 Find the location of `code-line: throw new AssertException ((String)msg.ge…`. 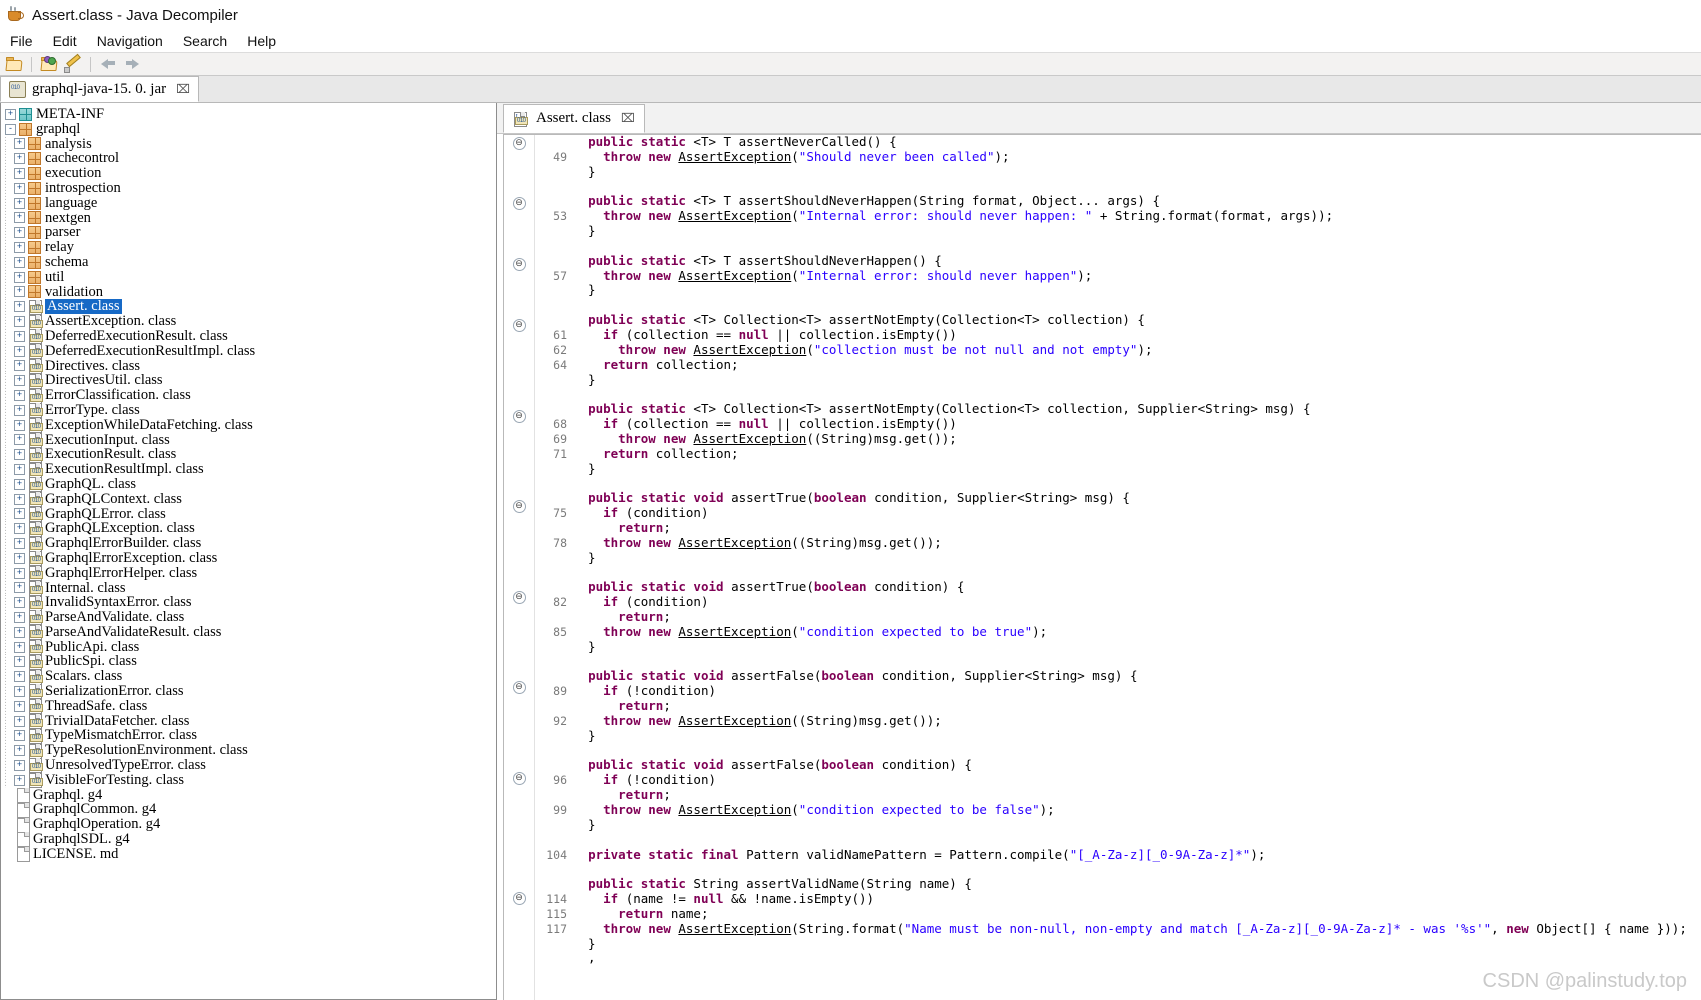

code-line: throw new AssertException ((String)msg.ge… is located at coordinates (1137, 721).